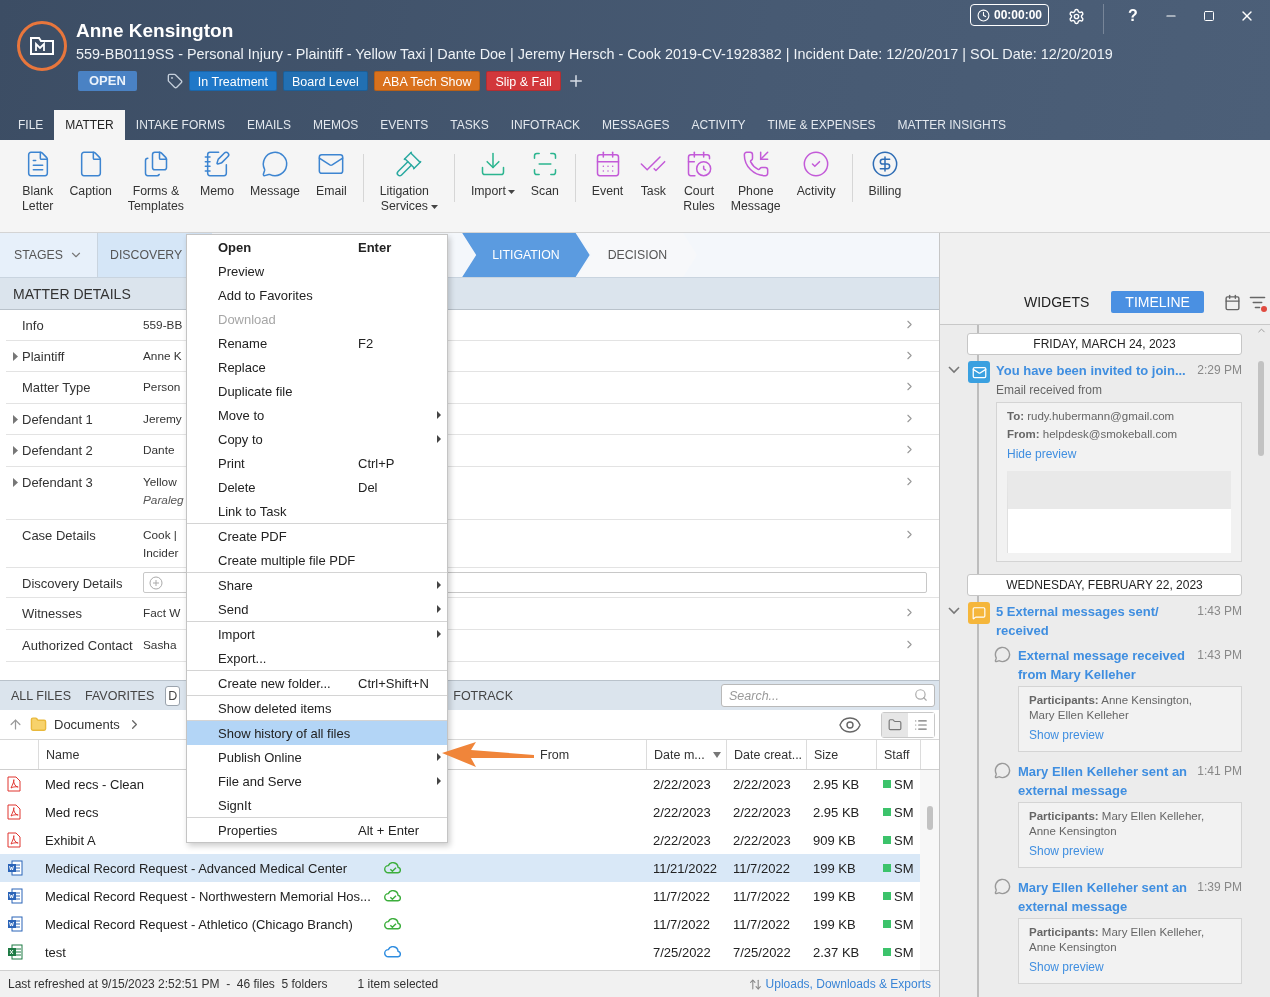 This screenshot has height=997, width=1270. What do you see at coordinates (469, 125) in the screenshot?
I see `nav-tab: TASKS` at bounding box center [469, 125].